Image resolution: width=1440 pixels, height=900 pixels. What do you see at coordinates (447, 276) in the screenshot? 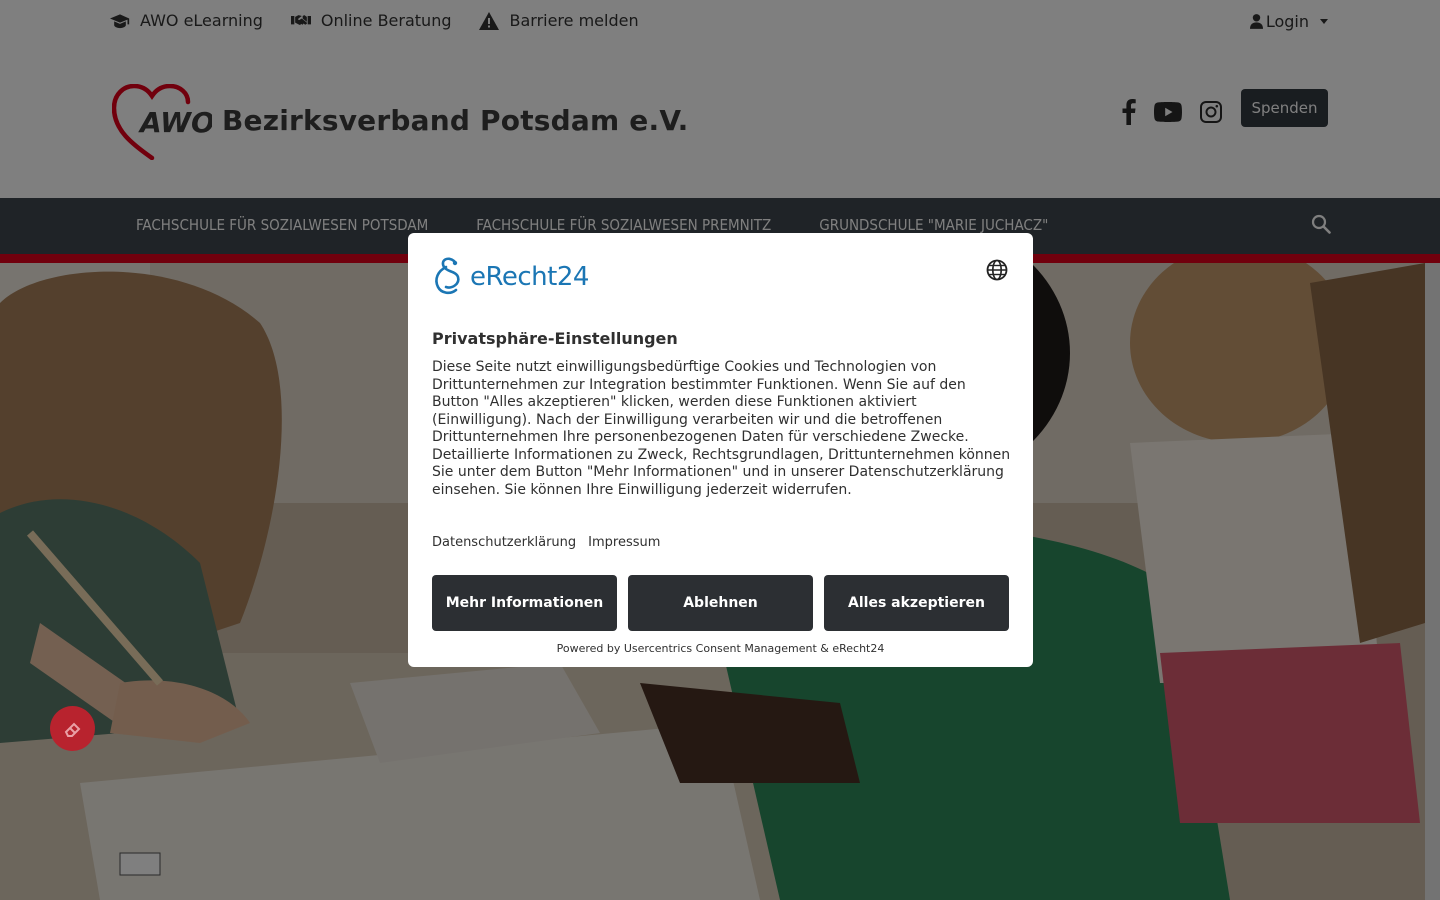
I see `erecht24-mark-icon` at bounding box center [447, 276].